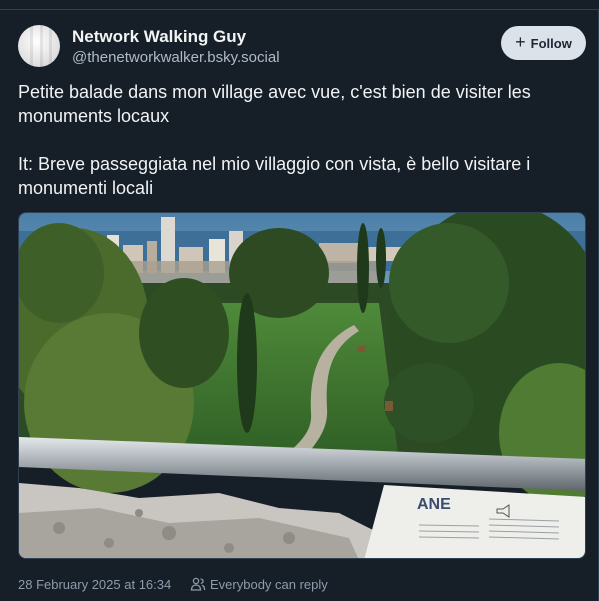 This screenshot has width=599, height=601. What do you see at coordinates (520, 42) in the screenshot?
I see `plus-icon: +` at bounding box center [520, 42].